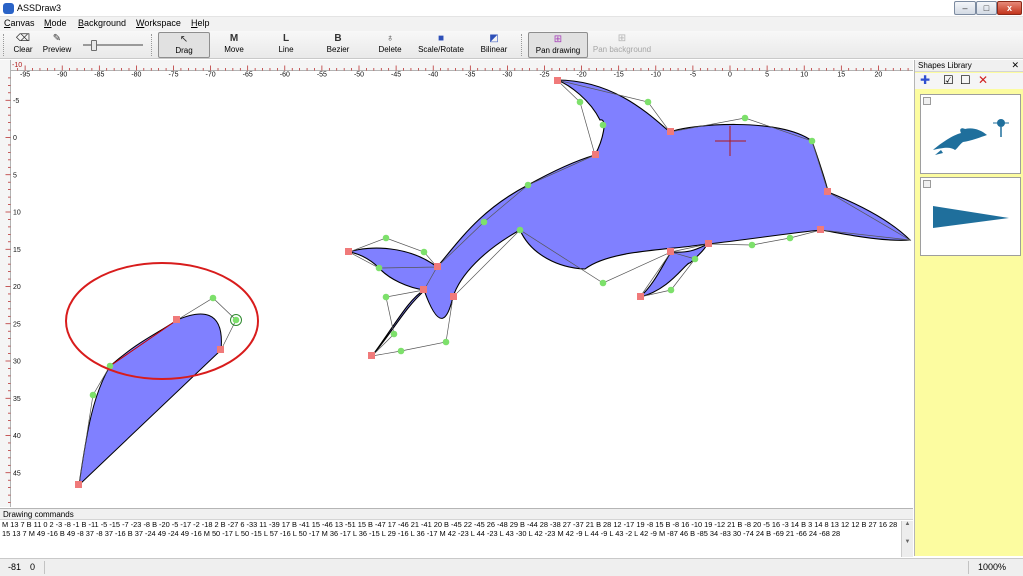 The width and height of the screenshot is (1023, 576). What do you see at coordinates (1015, 65) in the screenshot?
I see `close-library-icon: ✕` at bounding box center [1015, 65].